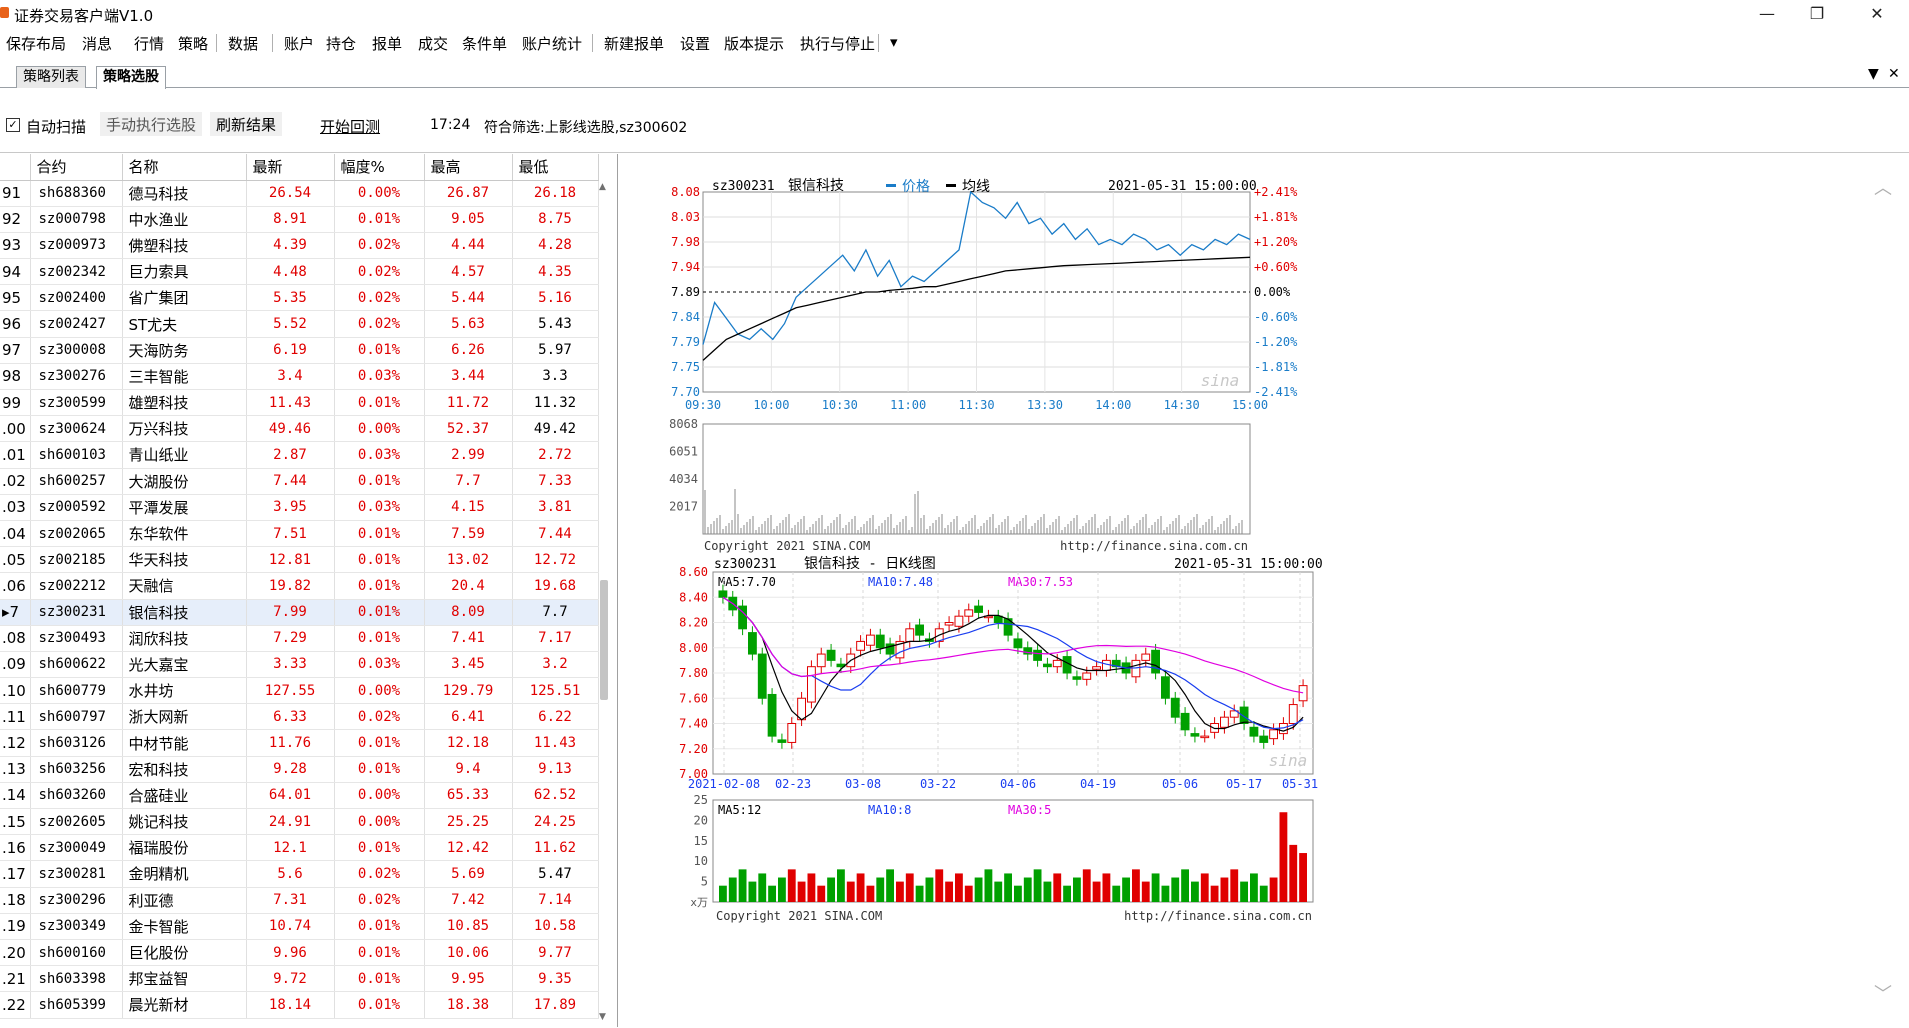 The height and width of the screenshot is (1028, 1909). Describe the element at coordinates (468, 167) in the screenshot. I see `header-high: 最高` at that location.